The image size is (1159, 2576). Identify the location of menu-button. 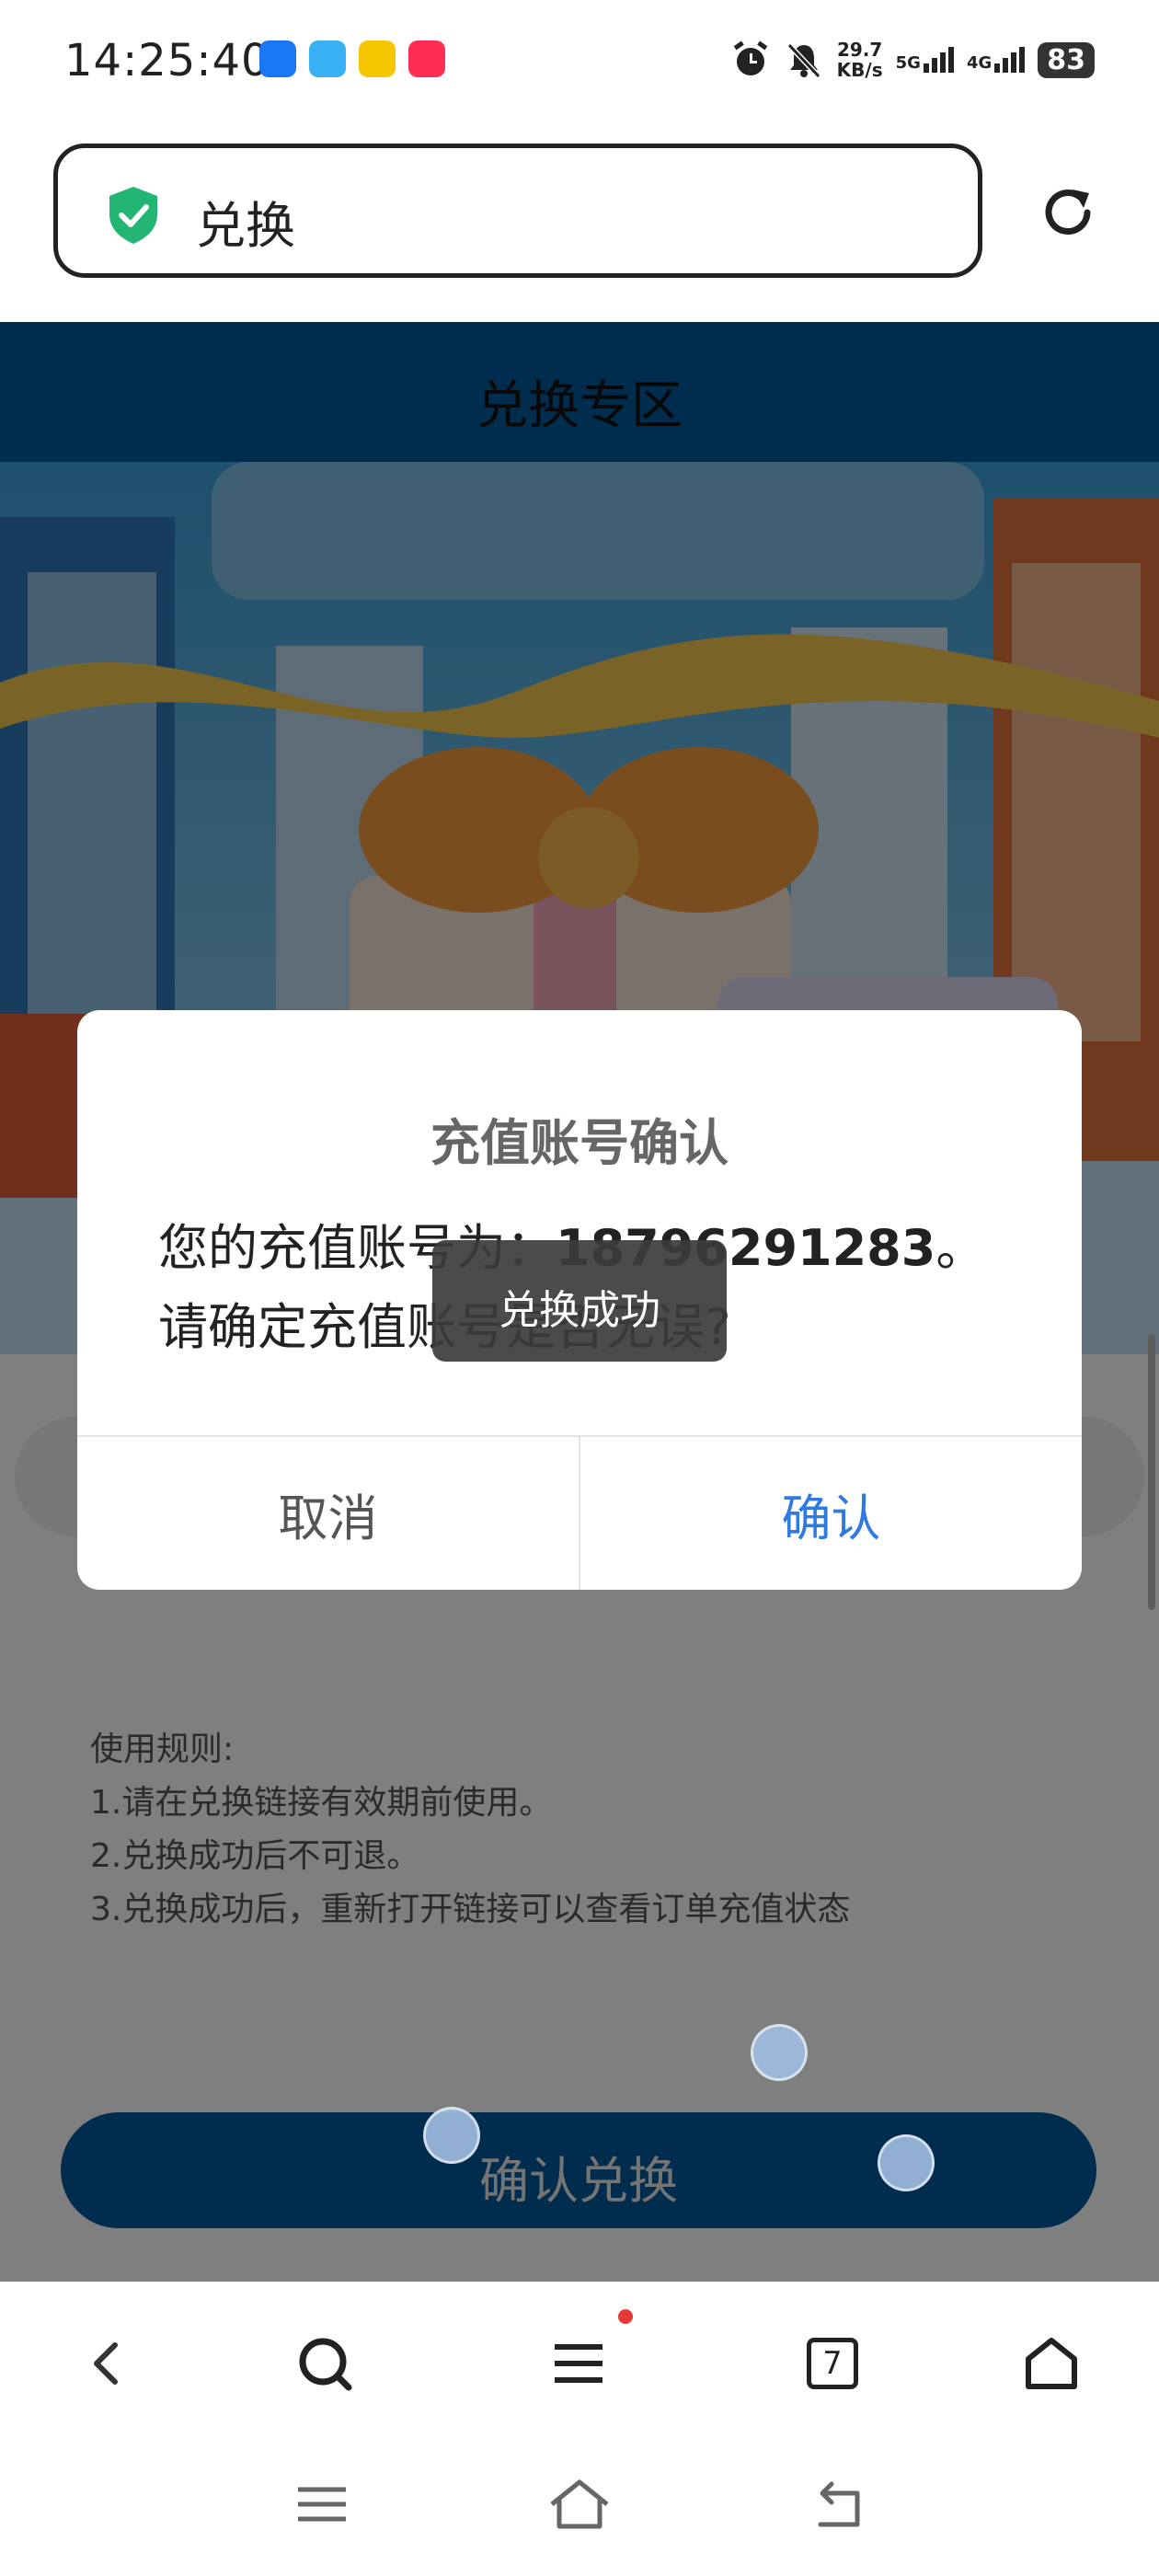
(578, 2363).